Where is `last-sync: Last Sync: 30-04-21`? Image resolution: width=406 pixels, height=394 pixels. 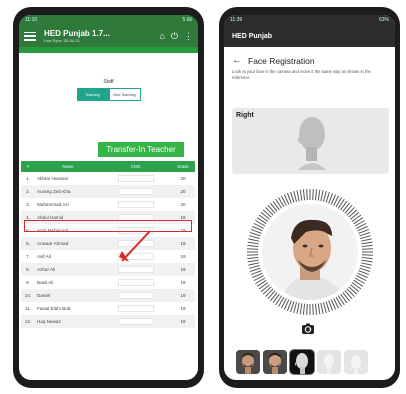 last-sync: Last Sync: 30-04-21 is located at coordinates (62, 40).